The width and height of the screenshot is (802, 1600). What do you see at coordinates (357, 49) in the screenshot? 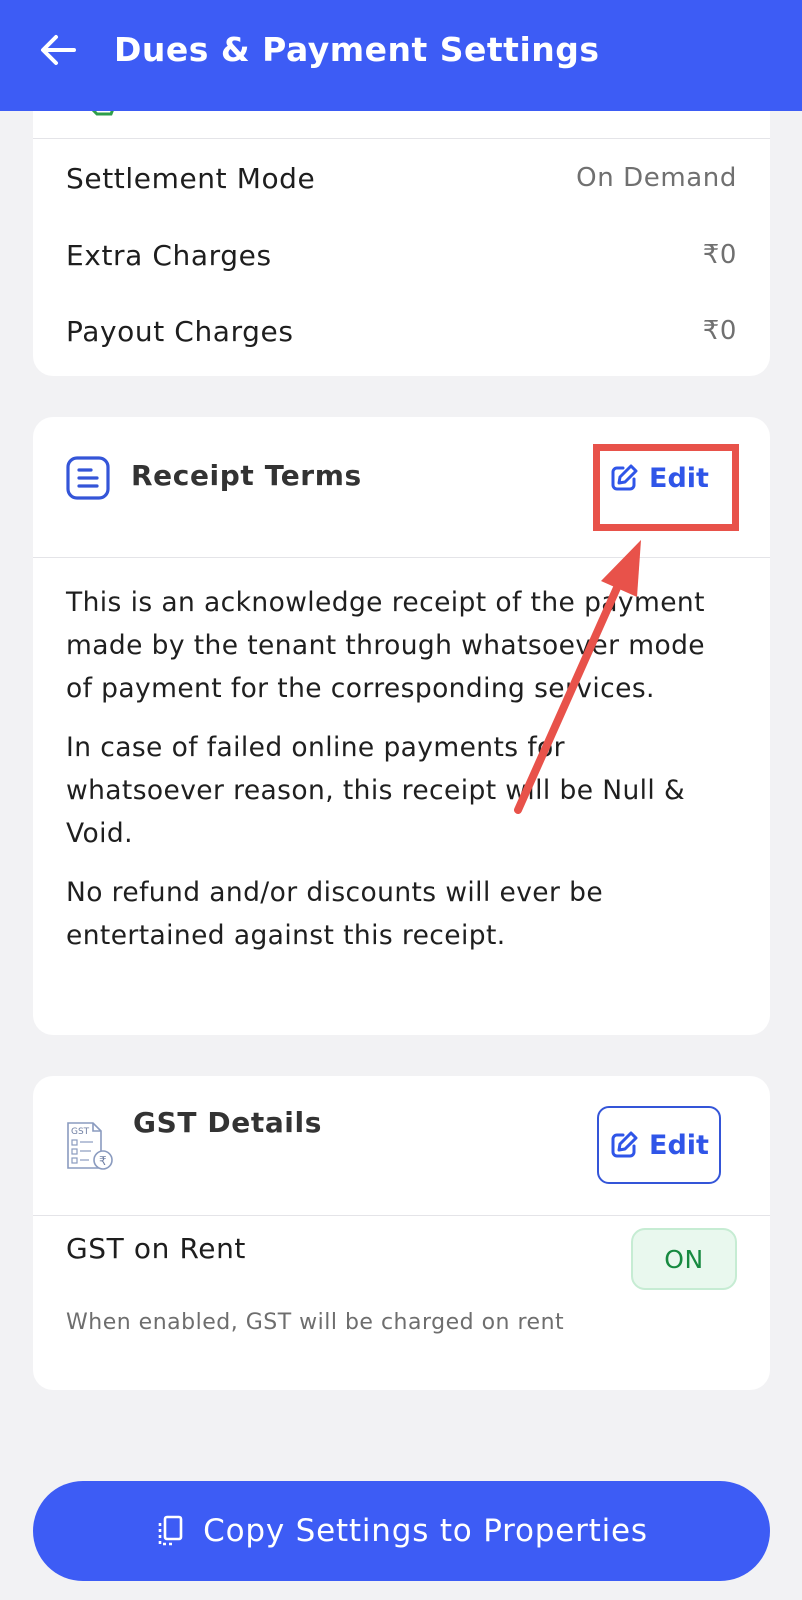
I see `page-title: Dues & Payment Settings` at bounding box center [357, 49].